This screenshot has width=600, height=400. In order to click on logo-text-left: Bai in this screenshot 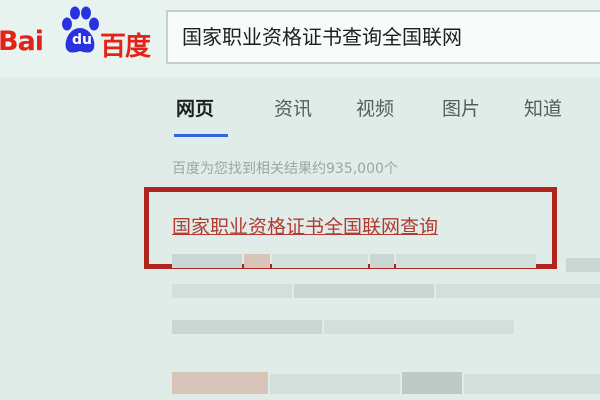, I will do `click(22, 41)`.